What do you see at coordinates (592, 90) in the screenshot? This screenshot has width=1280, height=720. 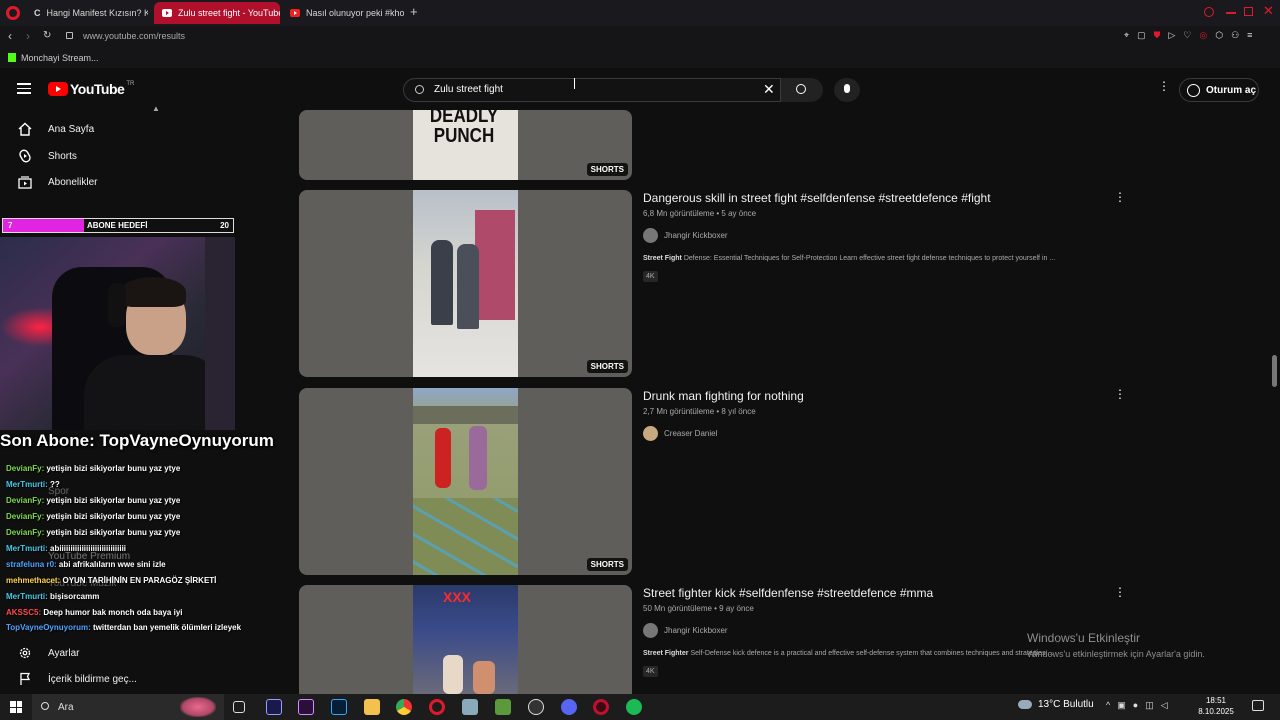 I see `search-input: Zulu street fight ✕` at bounding box center [592, 90].